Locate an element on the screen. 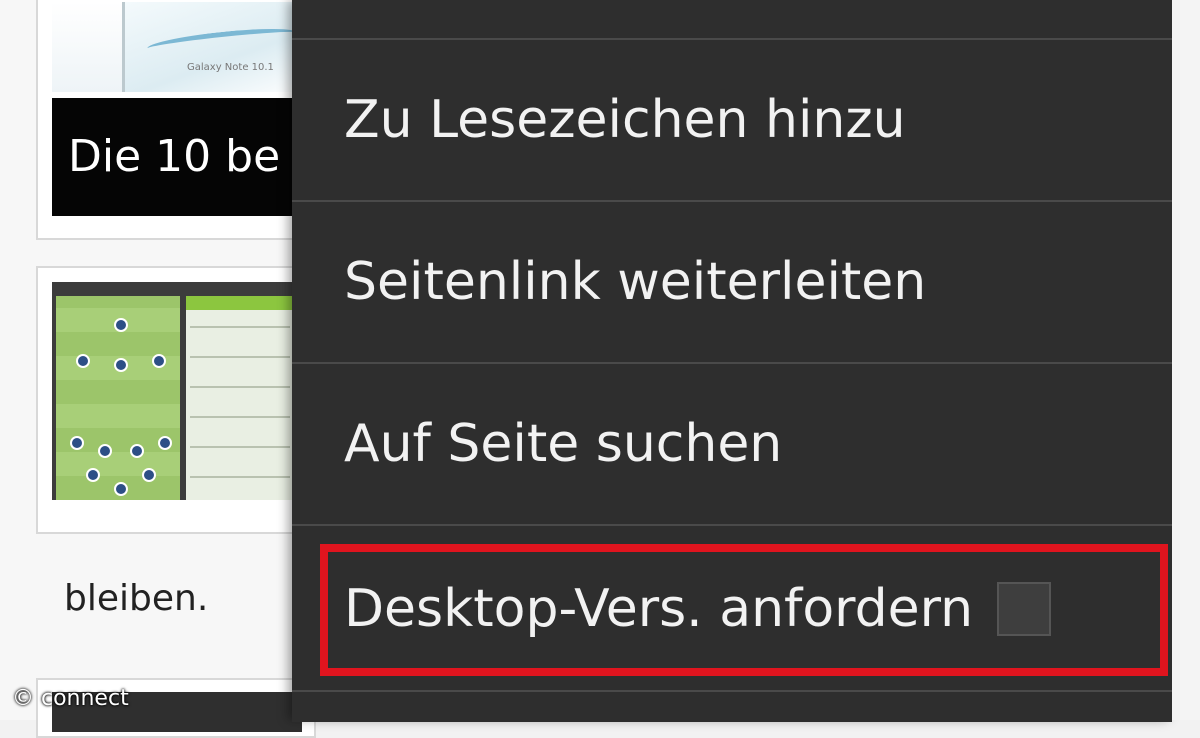 Image resolution: width=1200 pixels, height=738 pixels. article-card: Galaxy Note 10.1 Die 10 be is located at coordinates (176, 120).